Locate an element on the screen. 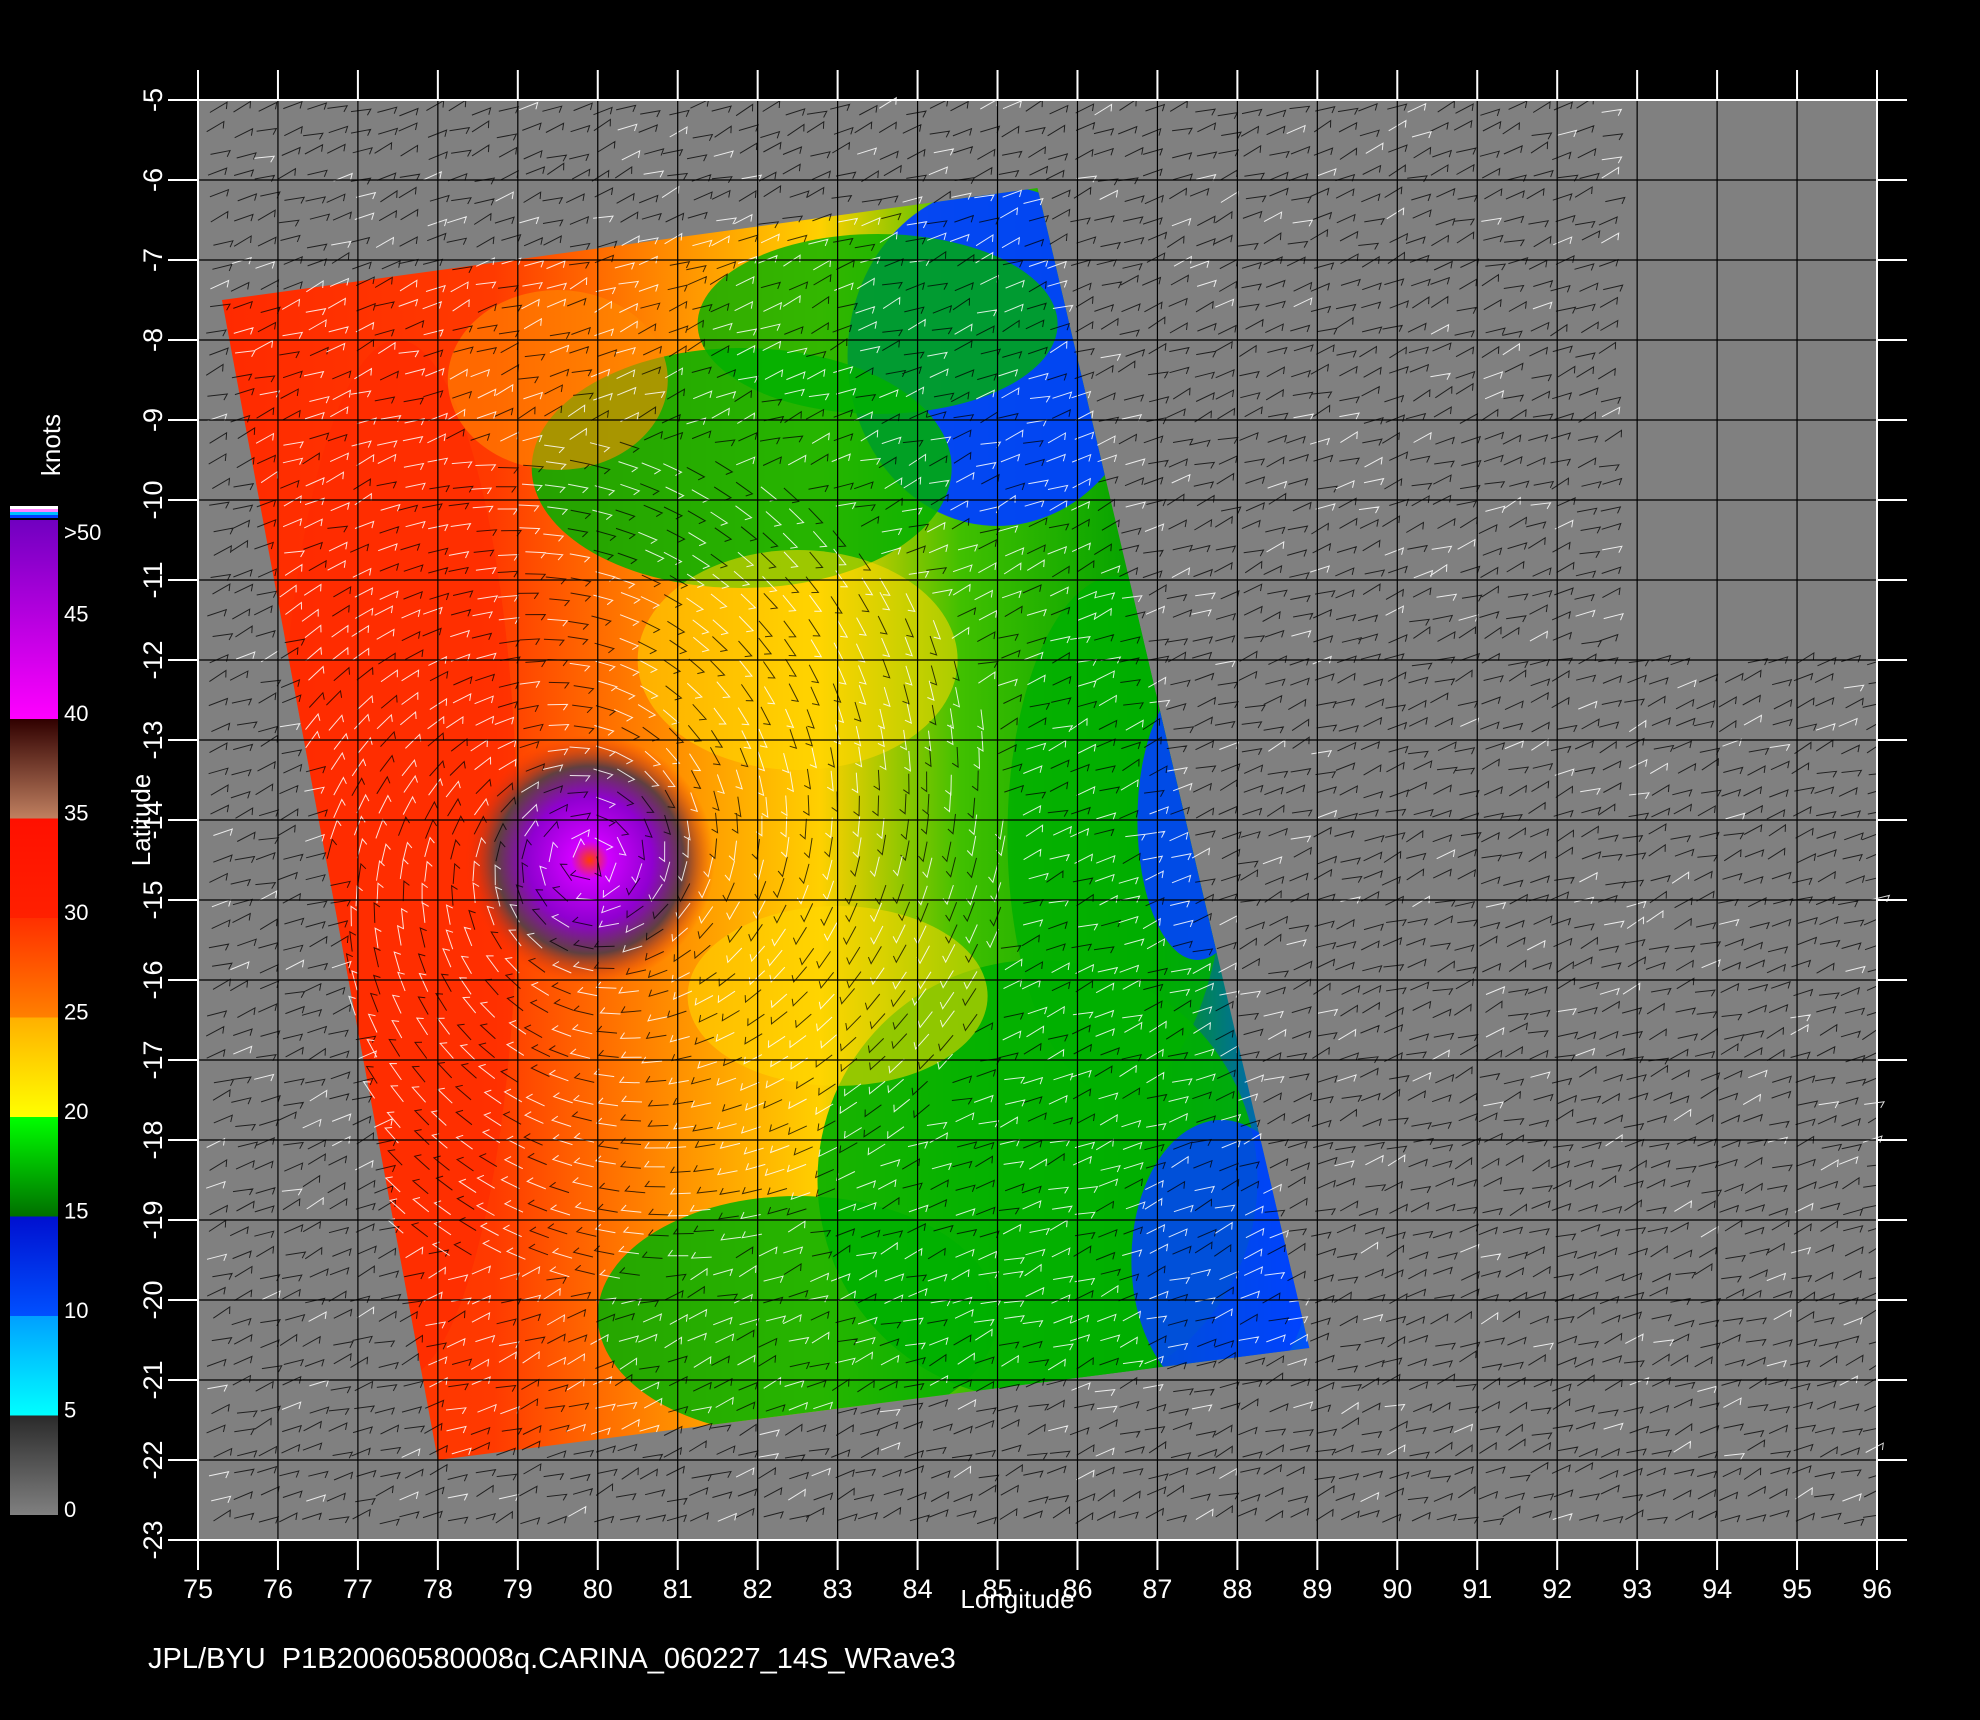  x-tick-label: 75 is located at coordinates (198, 1589).